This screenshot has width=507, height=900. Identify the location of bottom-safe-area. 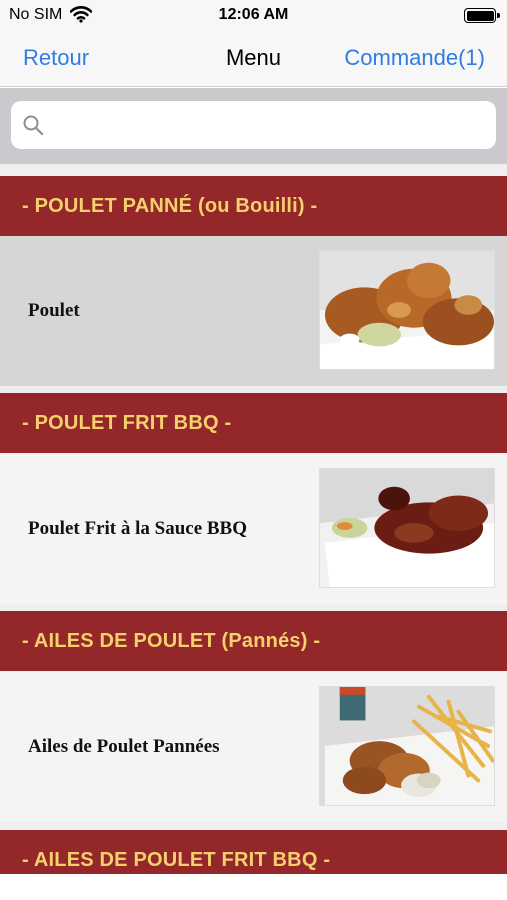
(253, 887).